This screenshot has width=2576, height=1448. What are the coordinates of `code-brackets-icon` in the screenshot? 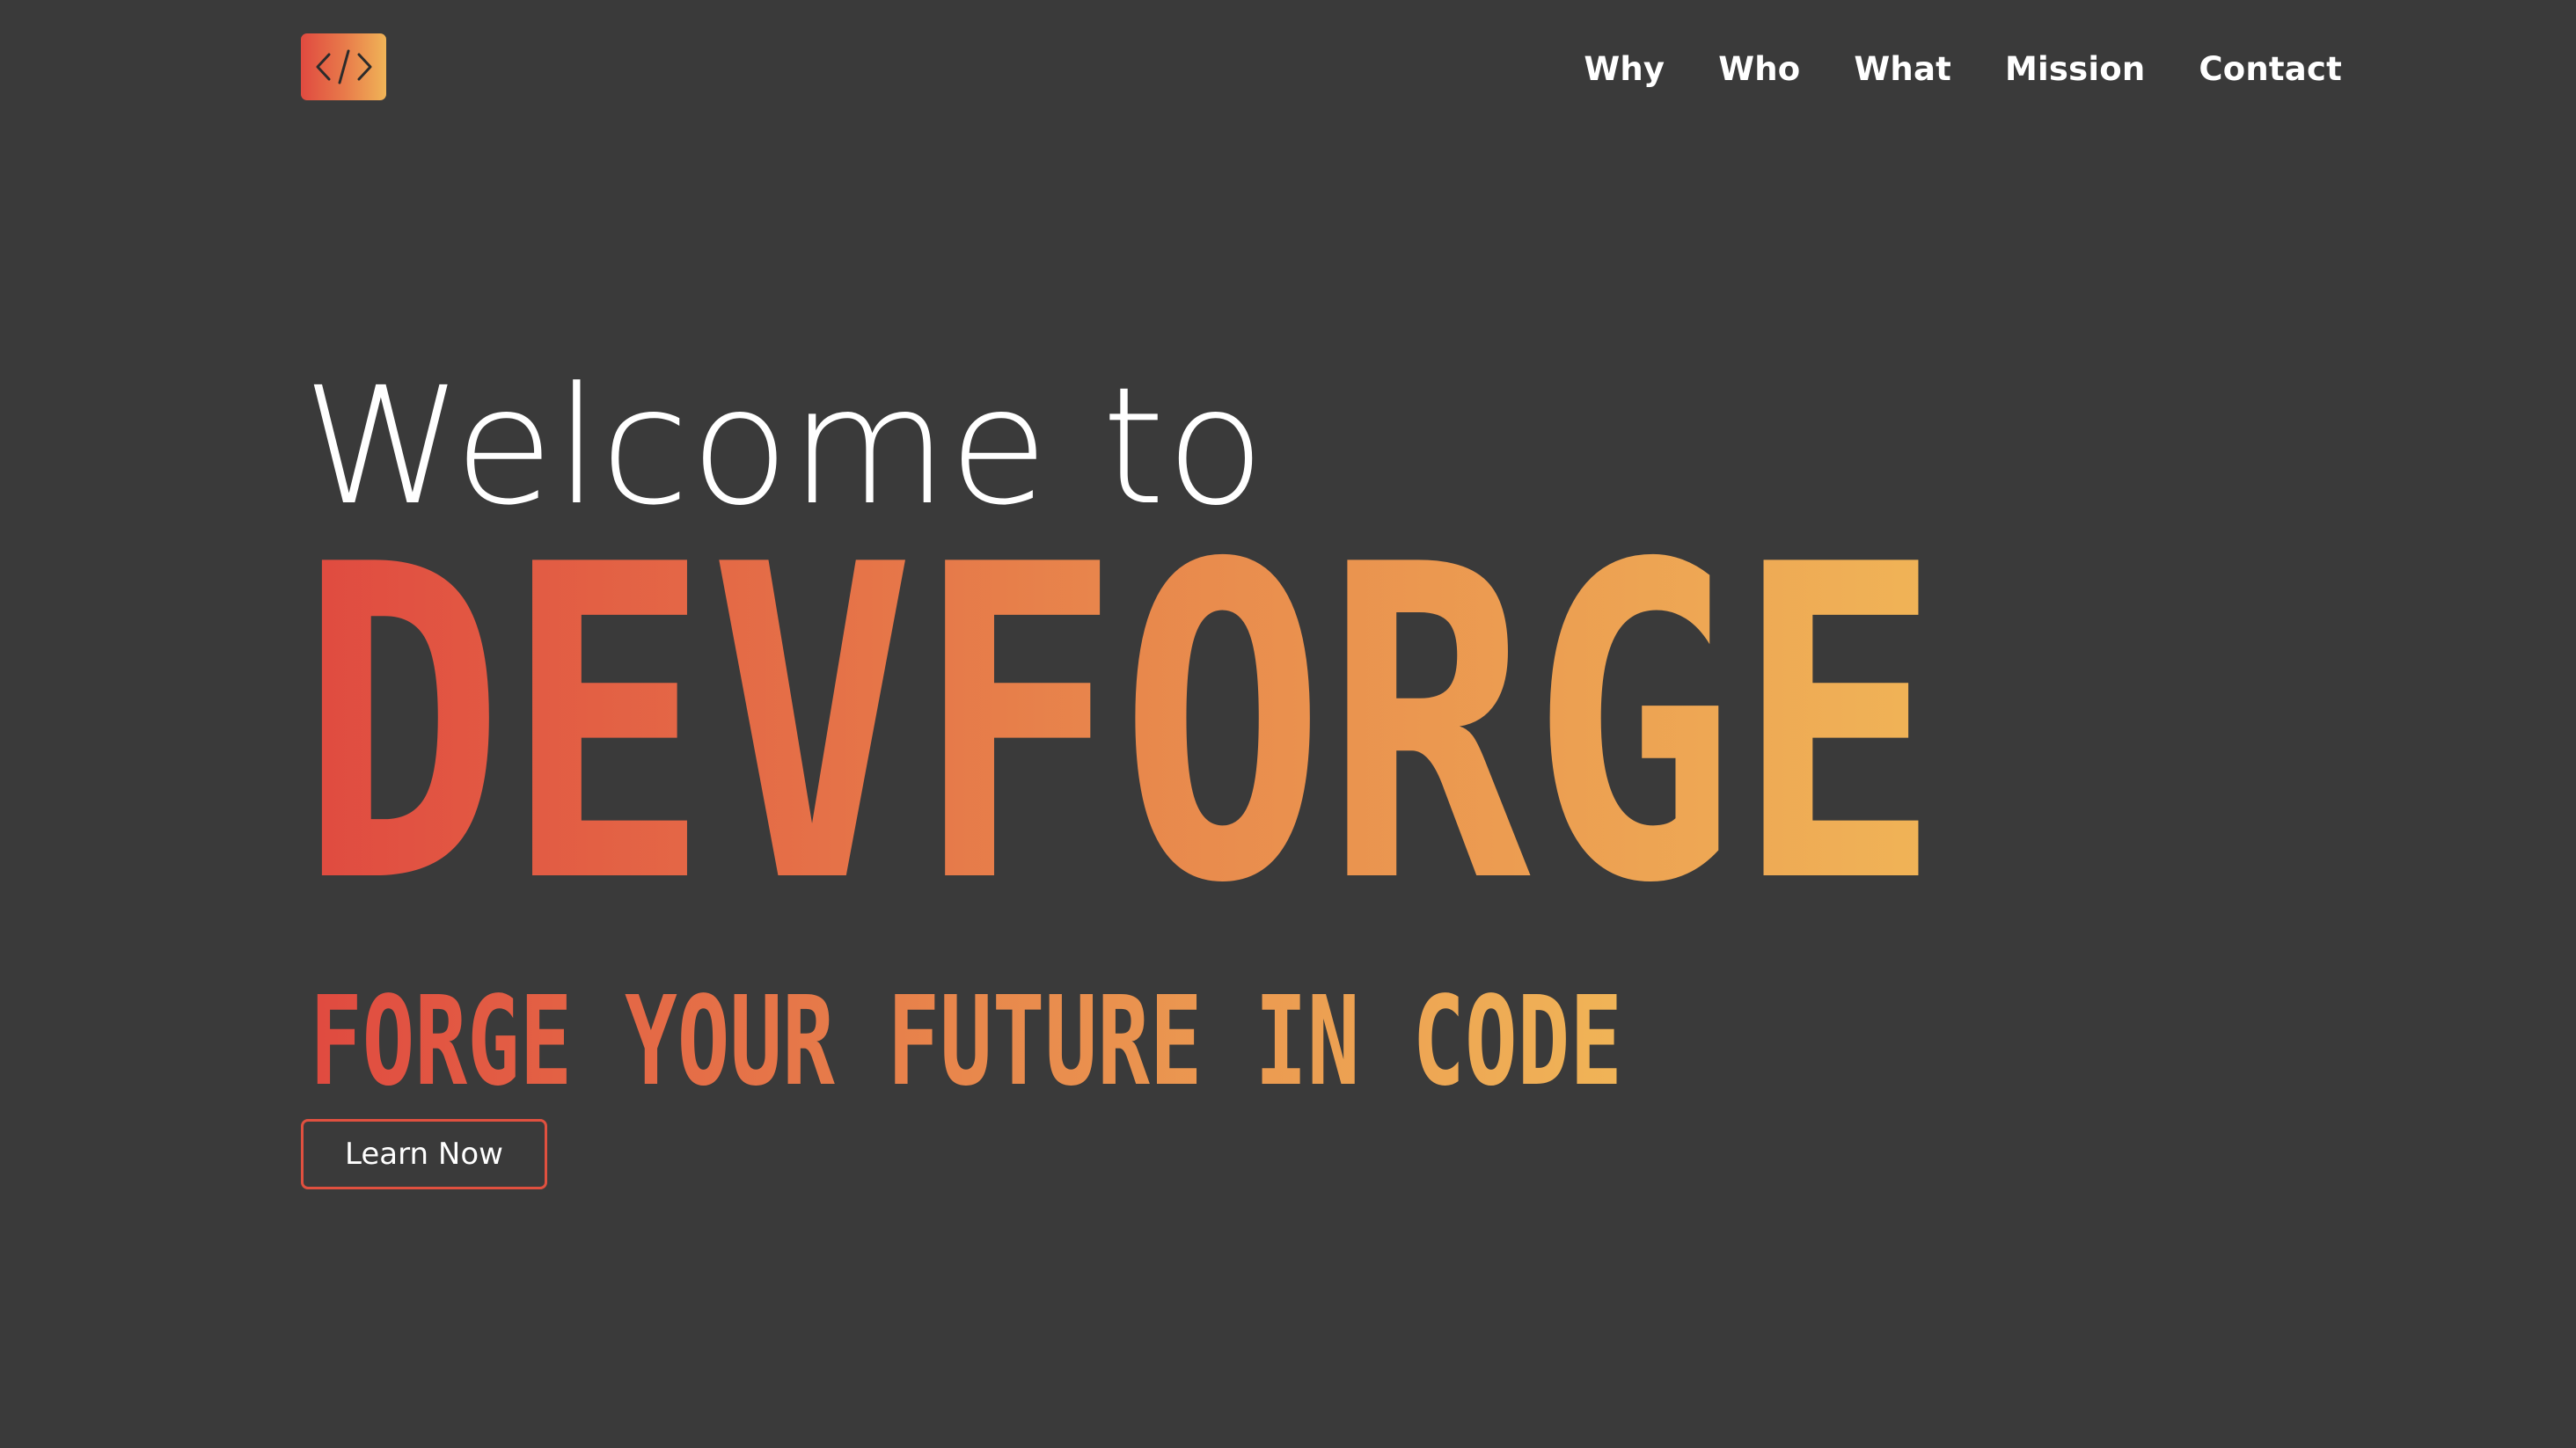 It's located at (343, 66).